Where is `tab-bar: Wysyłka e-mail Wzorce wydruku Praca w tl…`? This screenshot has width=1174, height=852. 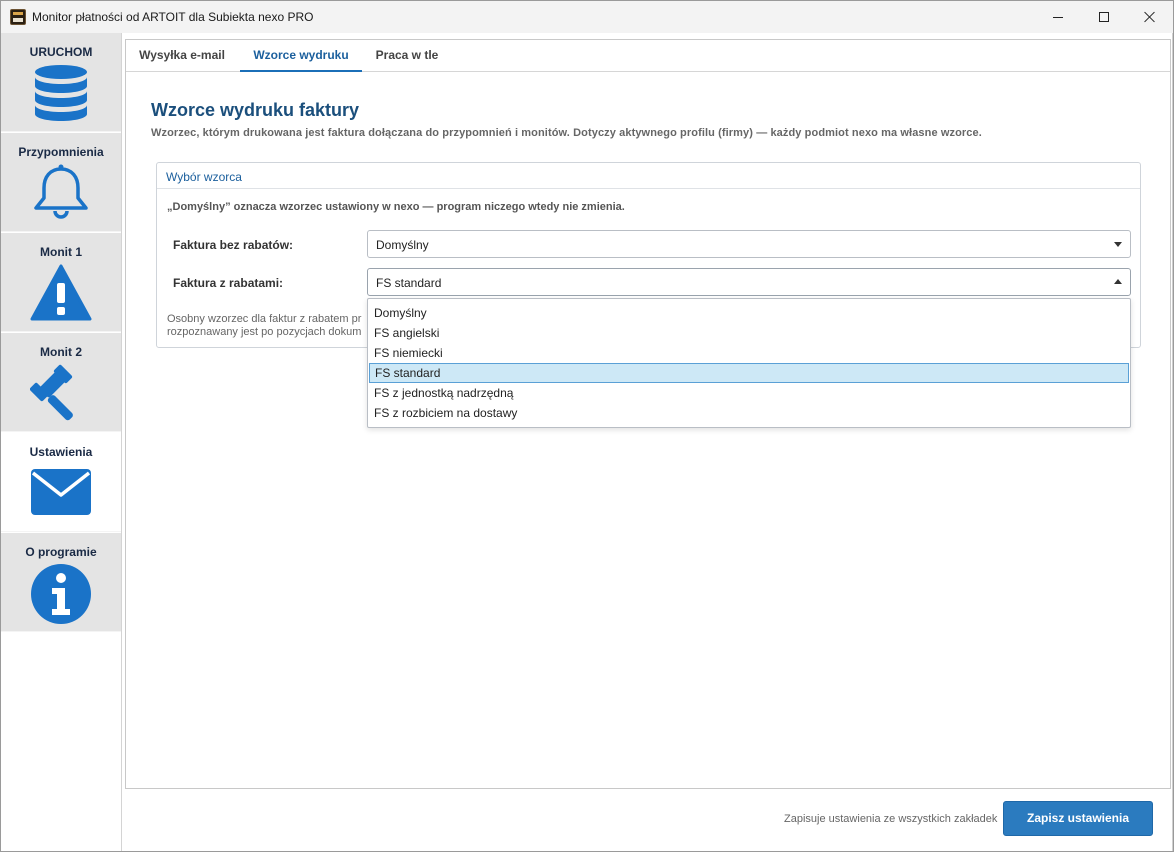 tab-bar: Wysyłka e-mail Wzorce wydruku Praca w tl… is located at coordinates (648, 56).